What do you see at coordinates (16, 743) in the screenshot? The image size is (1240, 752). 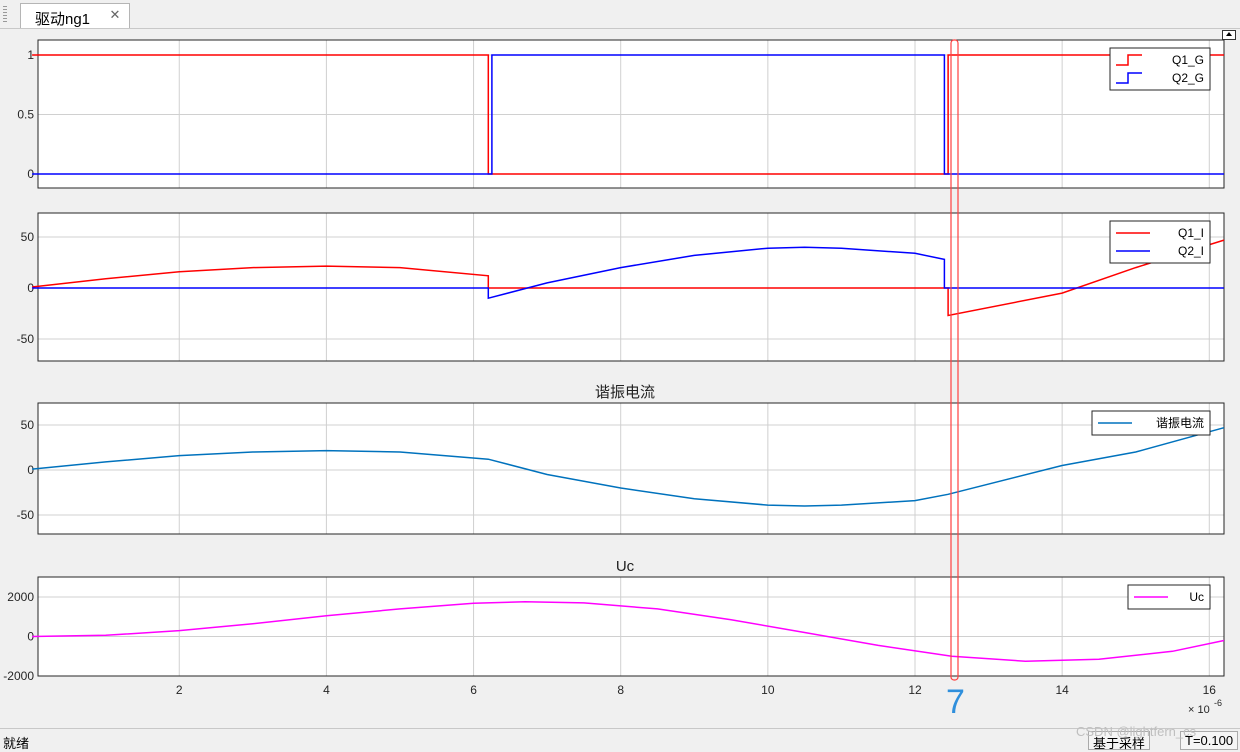 I see `status-text: 就绪` at bounding box center [16, 743].